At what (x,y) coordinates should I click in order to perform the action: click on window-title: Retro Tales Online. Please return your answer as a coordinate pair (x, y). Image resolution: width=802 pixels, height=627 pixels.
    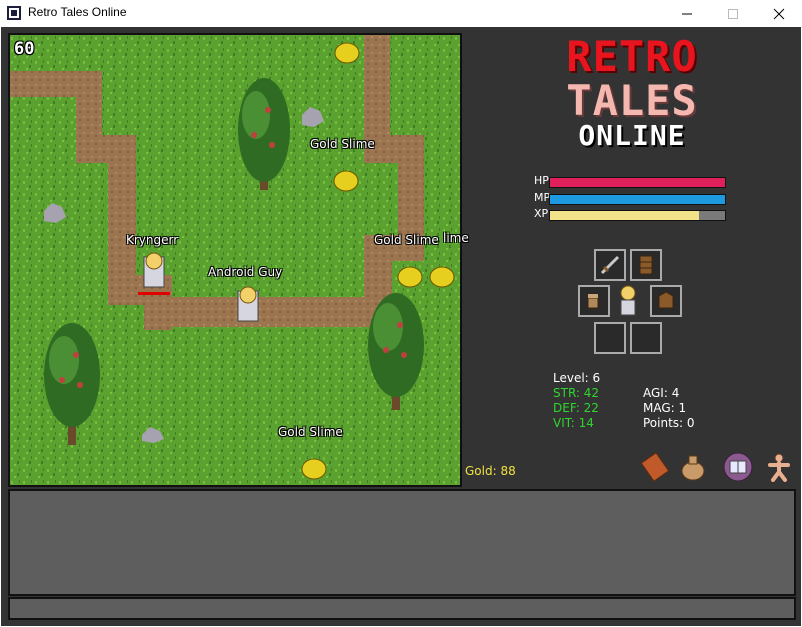
    Looking at the image, I should click on (77, 12).